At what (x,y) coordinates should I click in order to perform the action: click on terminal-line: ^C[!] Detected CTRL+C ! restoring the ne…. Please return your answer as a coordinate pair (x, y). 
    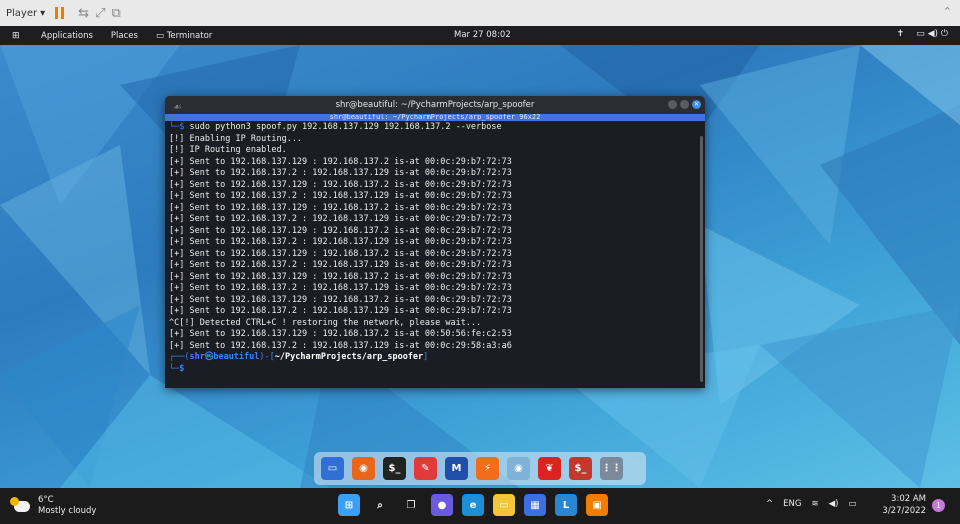
    Looking at the image, I should click on (325, 322).